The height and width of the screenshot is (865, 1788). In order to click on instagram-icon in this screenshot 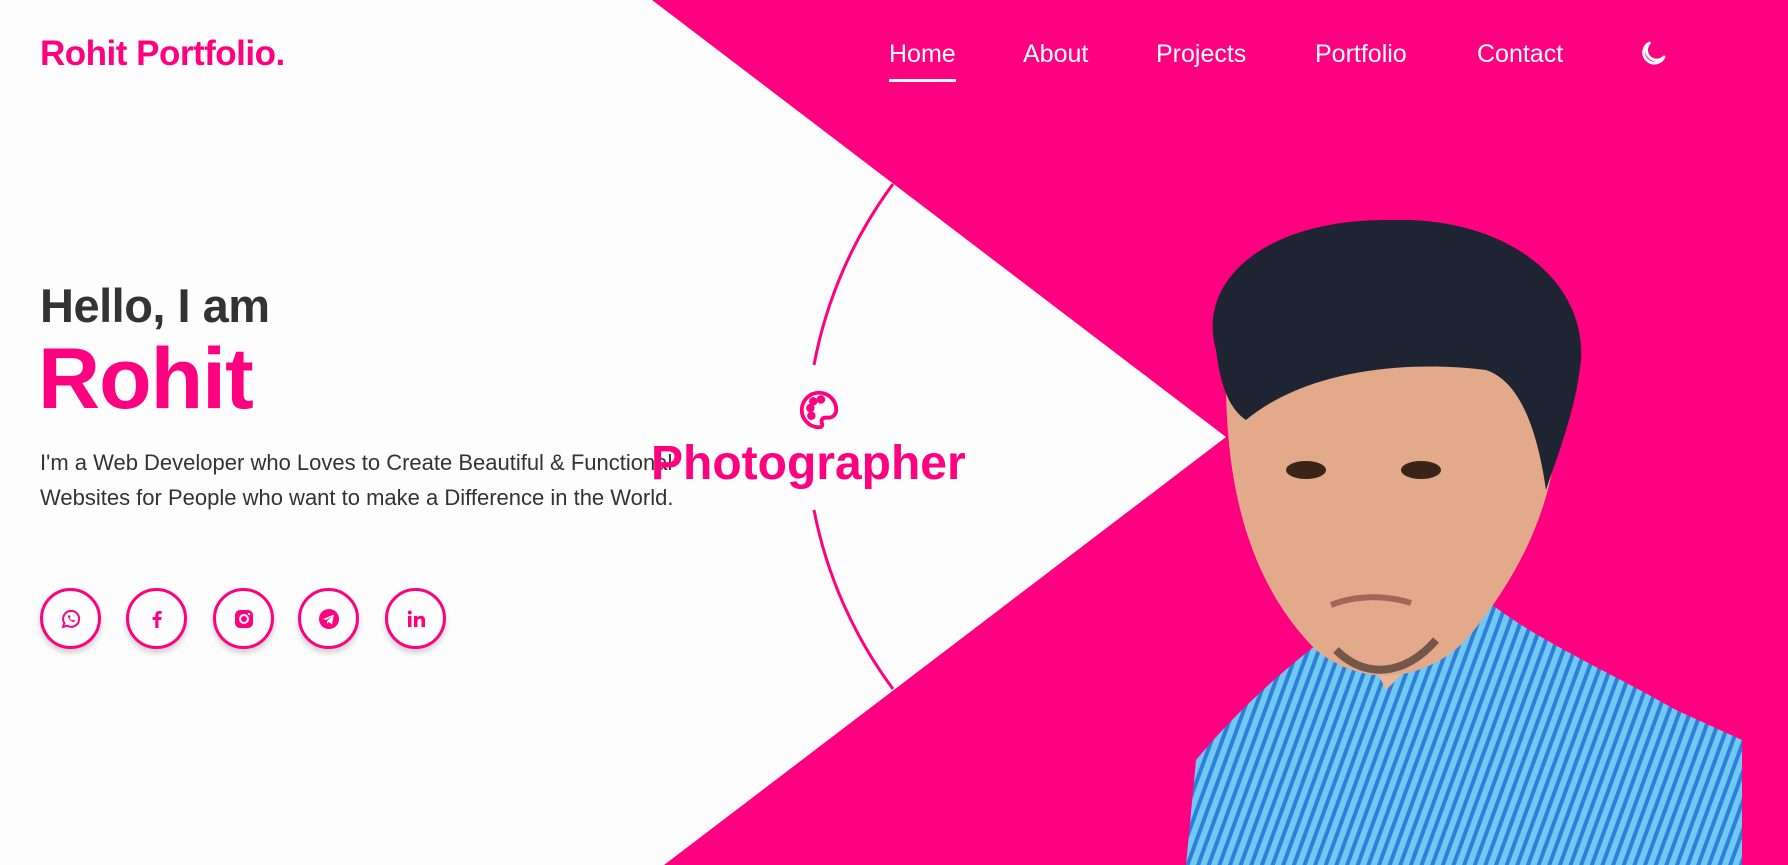, I will do `click(243, 618)`.